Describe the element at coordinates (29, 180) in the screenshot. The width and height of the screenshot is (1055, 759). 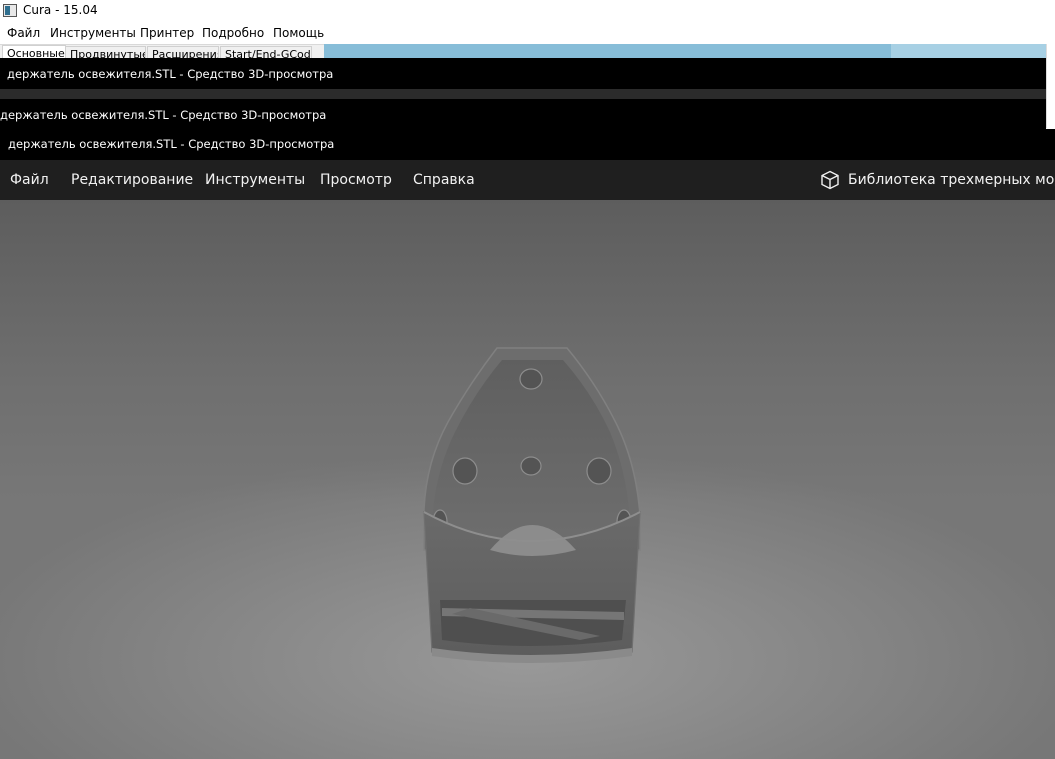
I see `menu-file: Файл` at that location.